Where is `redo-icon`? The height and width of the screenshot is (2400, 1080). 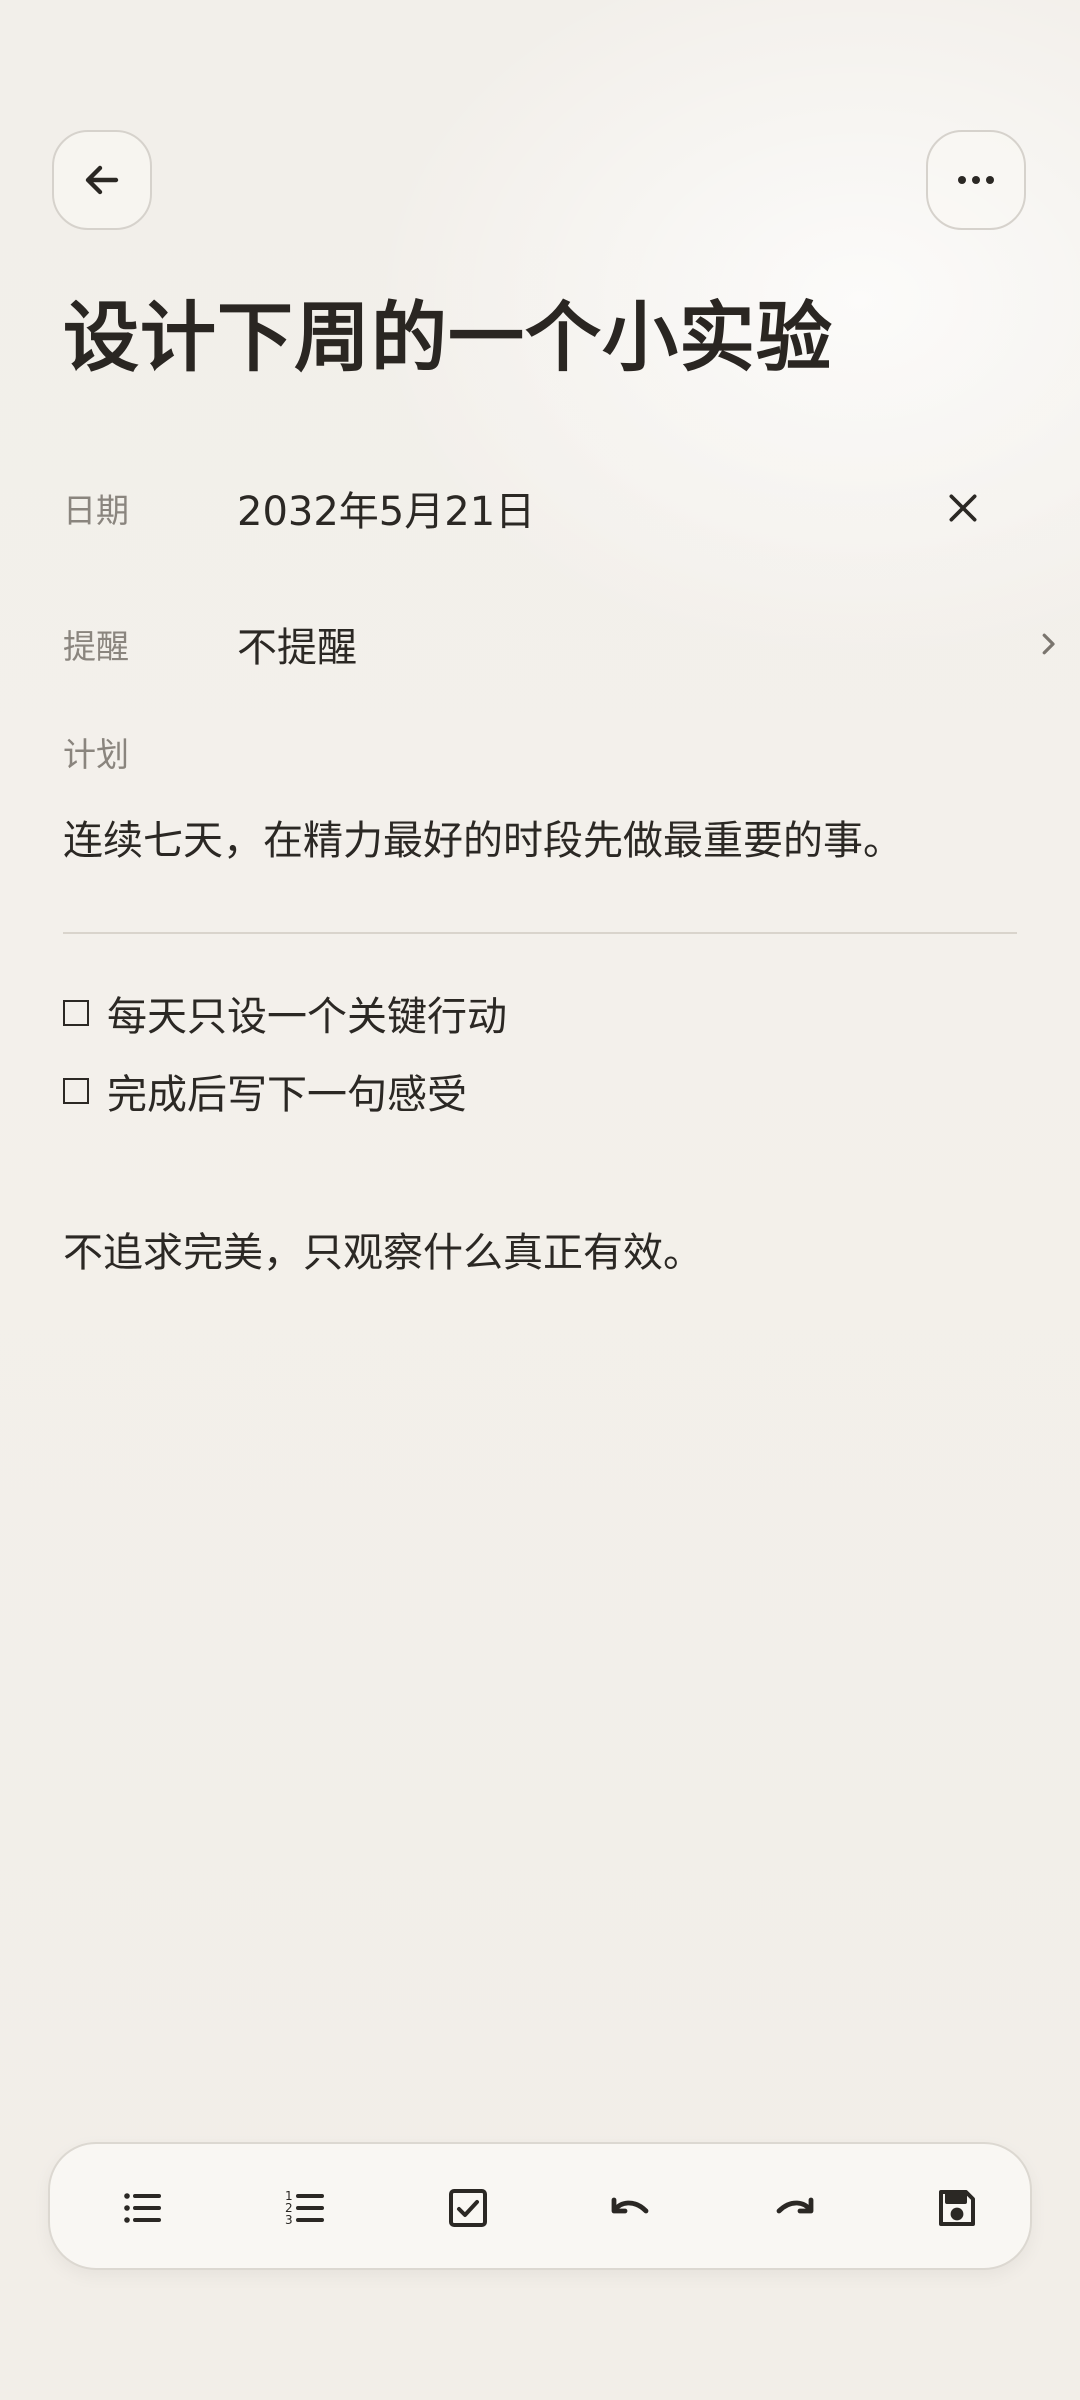
redo-icon is located at coordinates (795, 2205).